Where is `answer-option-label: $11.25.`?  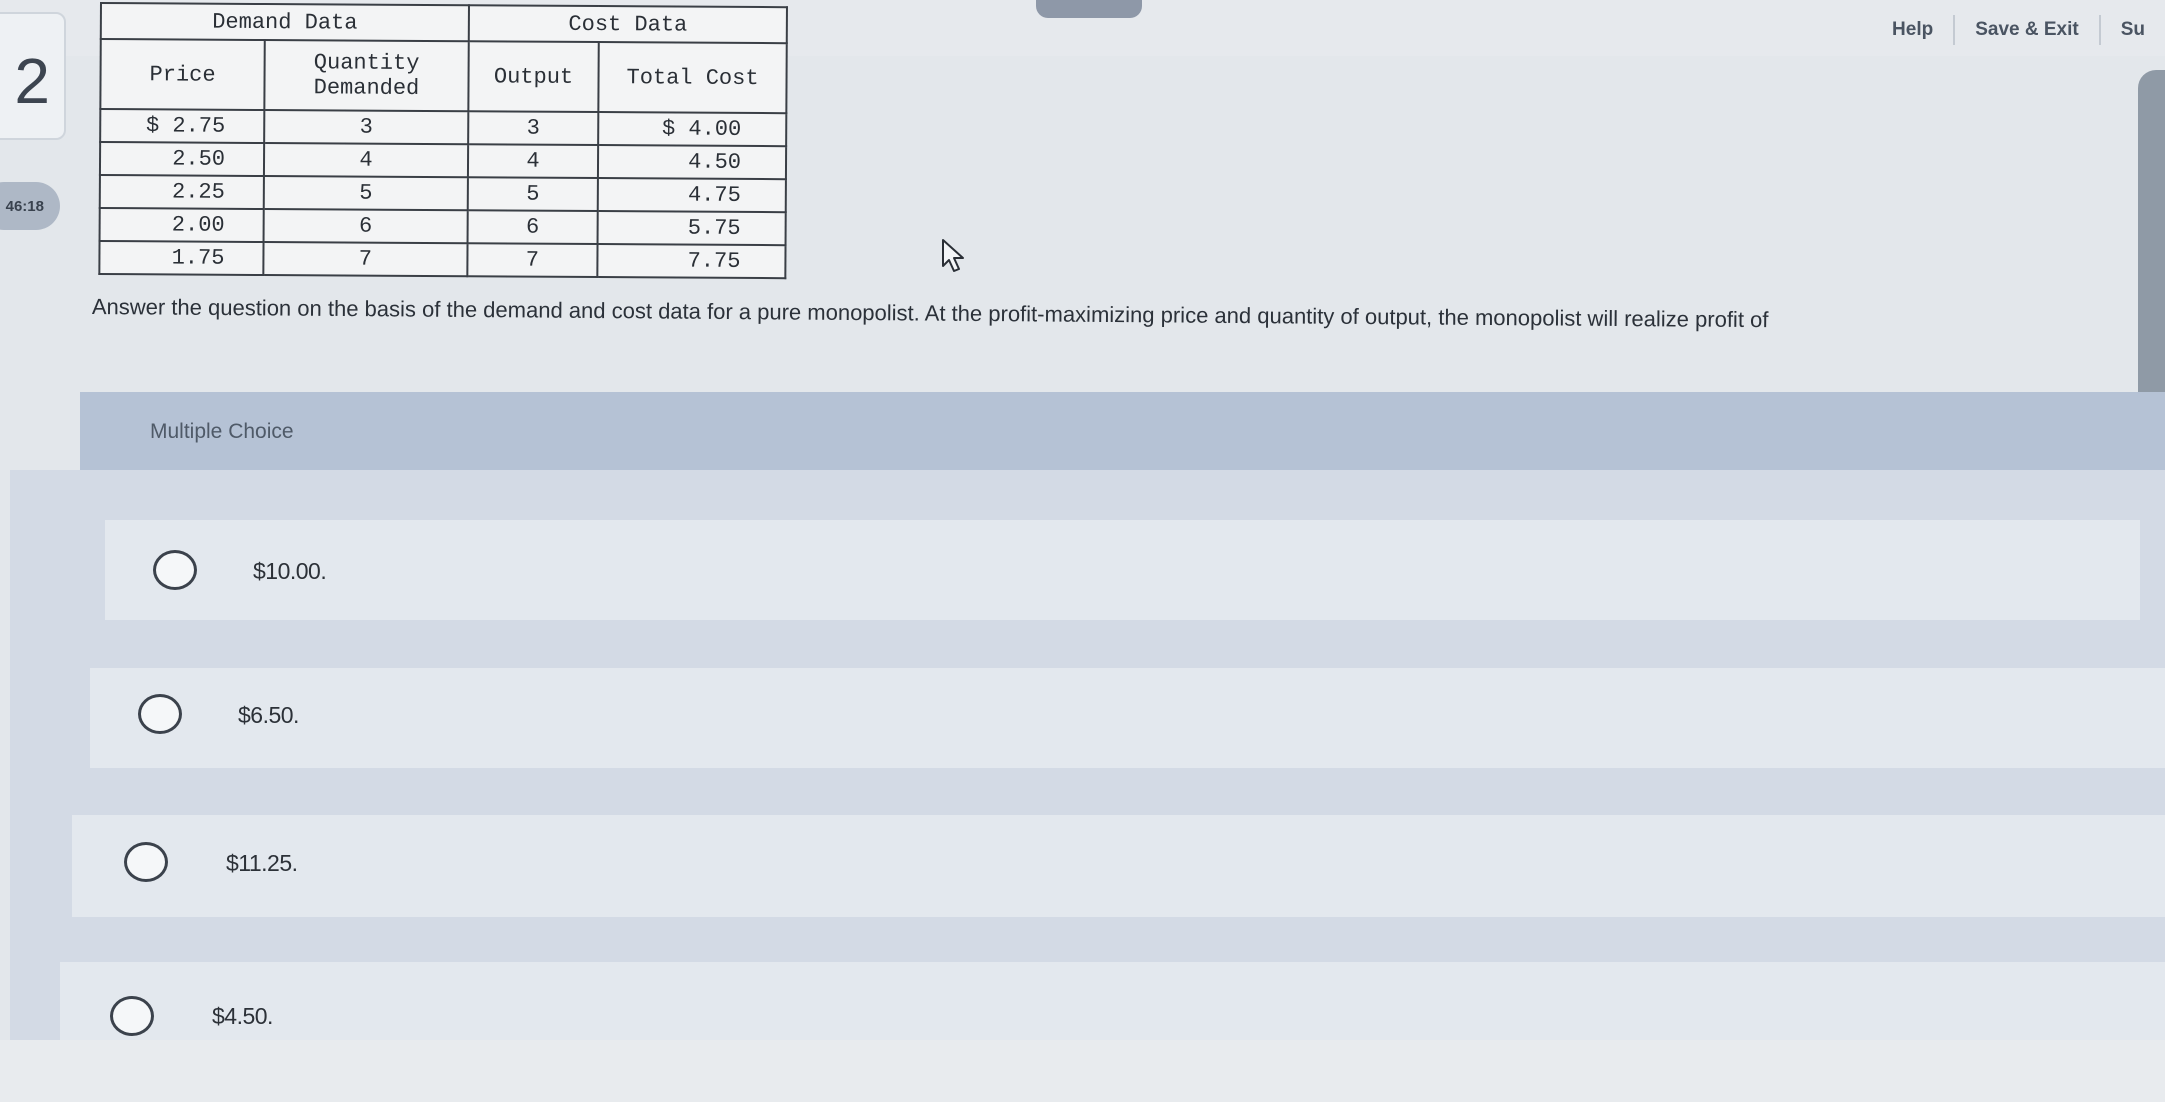 answer-option-label: $11.25. is located at coordinates (262, 863).